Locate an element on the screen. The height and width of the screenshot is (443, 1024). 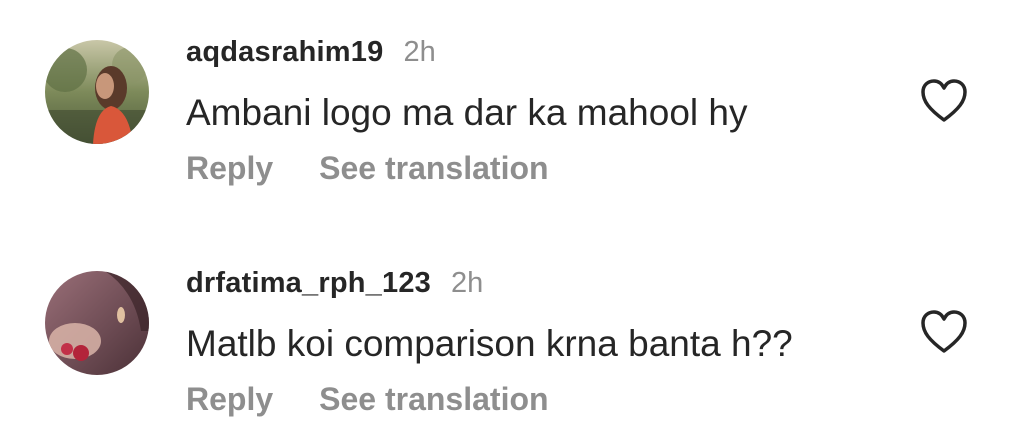
comment-header: aqdasrahim19 2h is located at coordinates (311, 56).